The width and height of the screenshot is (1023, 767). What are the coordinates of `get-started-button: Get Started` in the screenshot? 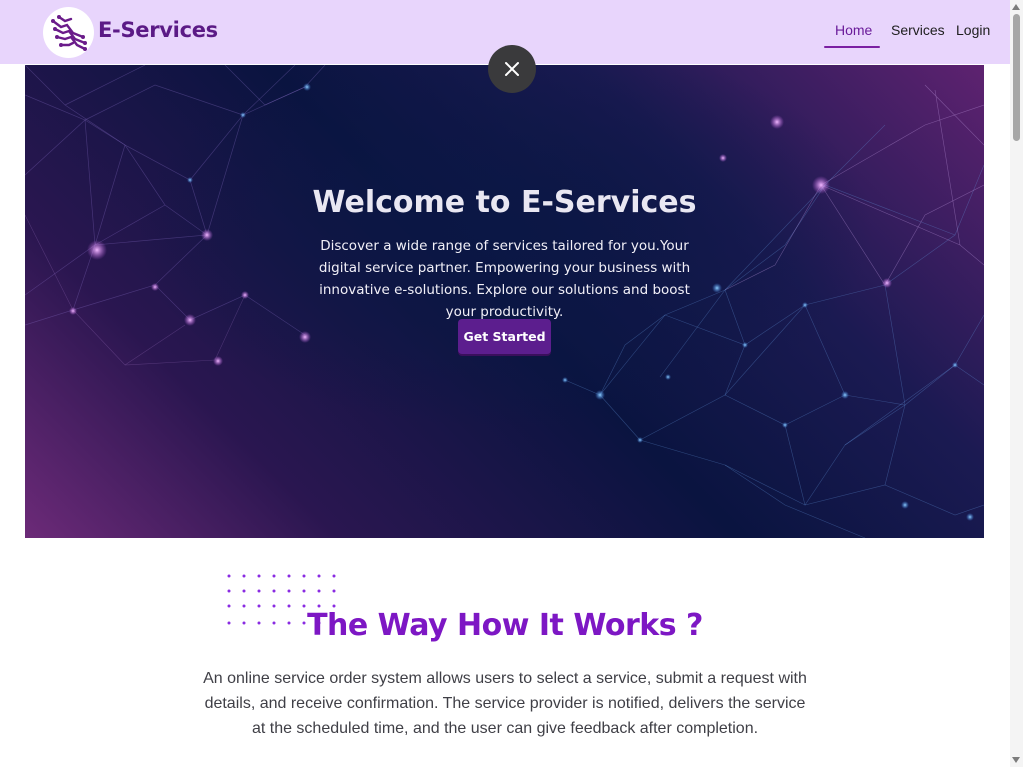 It's located at (504, 336).